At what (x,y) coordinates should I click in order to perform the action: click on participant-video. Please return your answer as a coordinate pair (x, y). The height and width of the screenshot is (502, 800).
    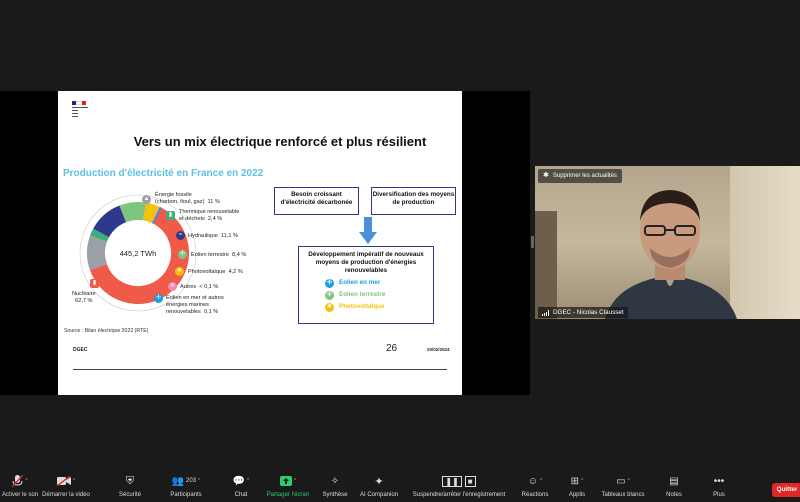
    Looking at the image, I should click on (667, 242).